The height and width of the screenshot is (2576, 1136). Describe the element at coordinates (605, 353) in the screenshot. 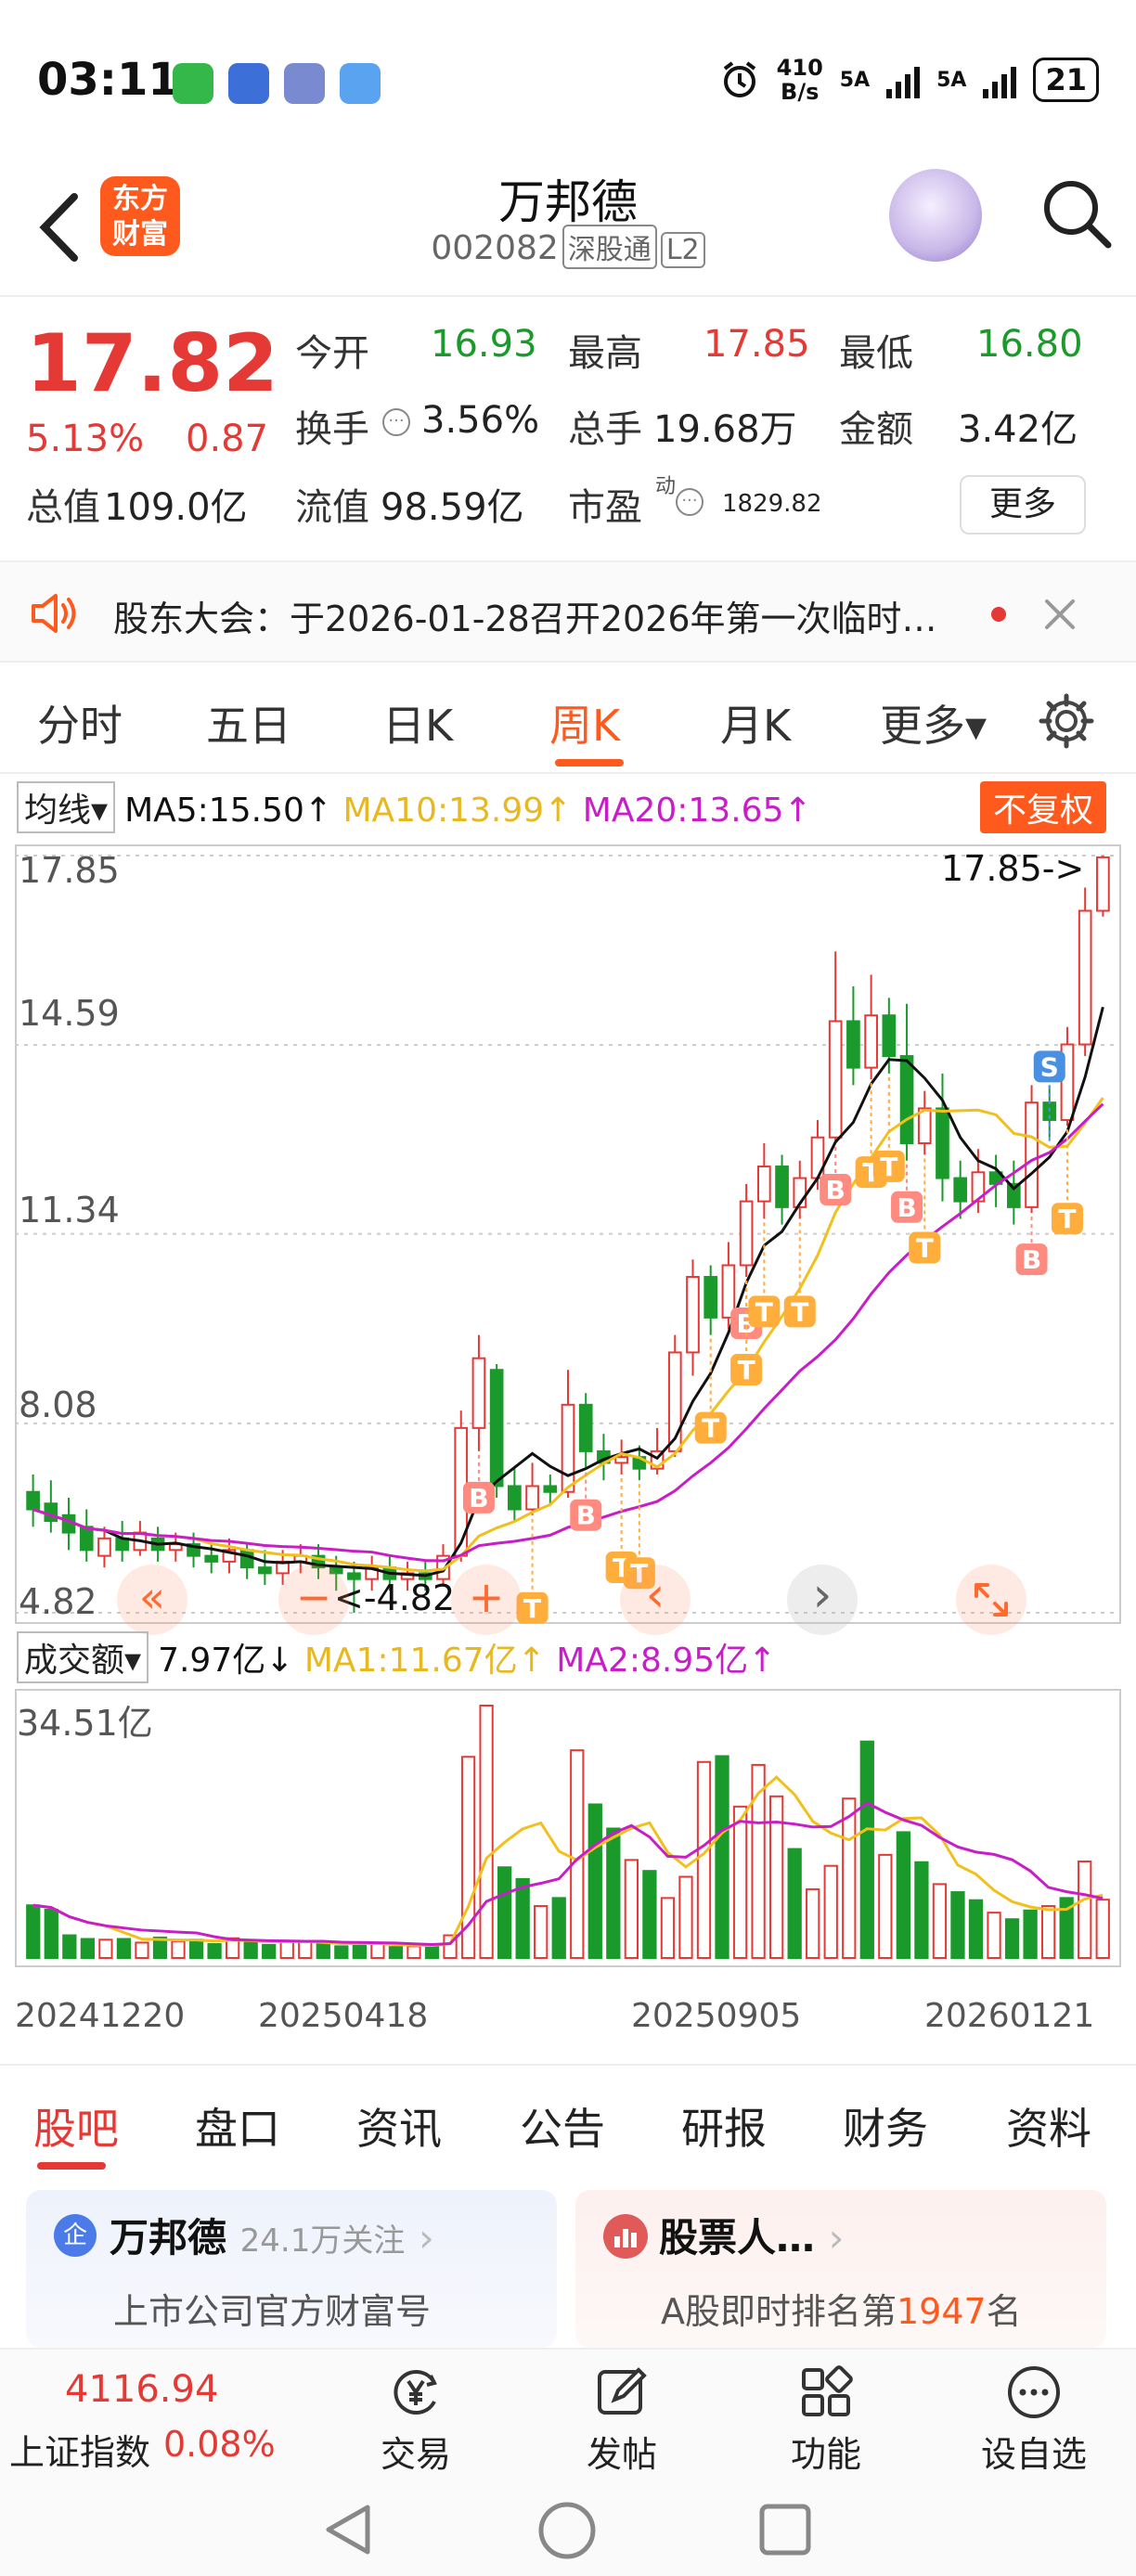

I see `high-label: 最高` at that location.